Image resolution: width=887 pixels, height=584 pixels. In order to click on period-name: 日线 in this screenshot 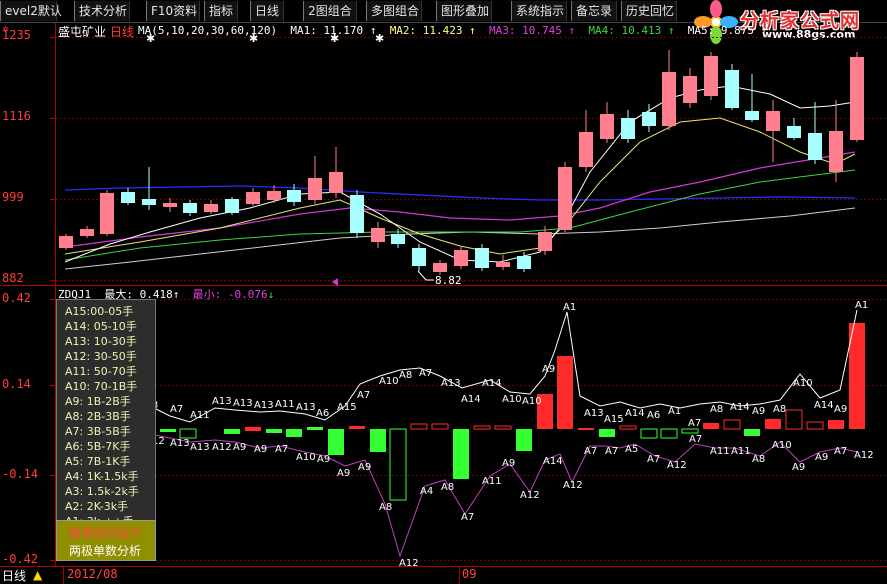, I will do `click(121, 32)`.